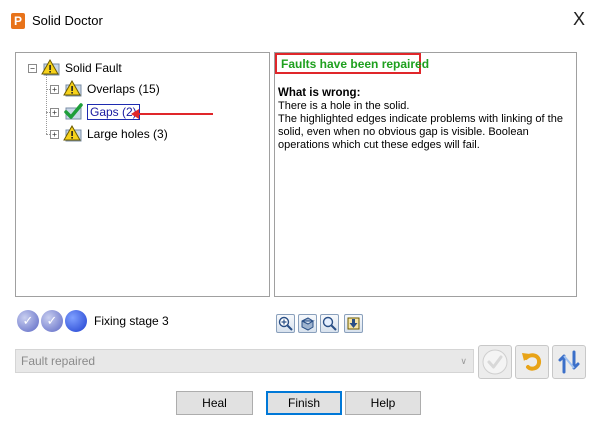 This screenshot has height=423, width=592. I want to click on zoom-in-icon, so click(285, 323).